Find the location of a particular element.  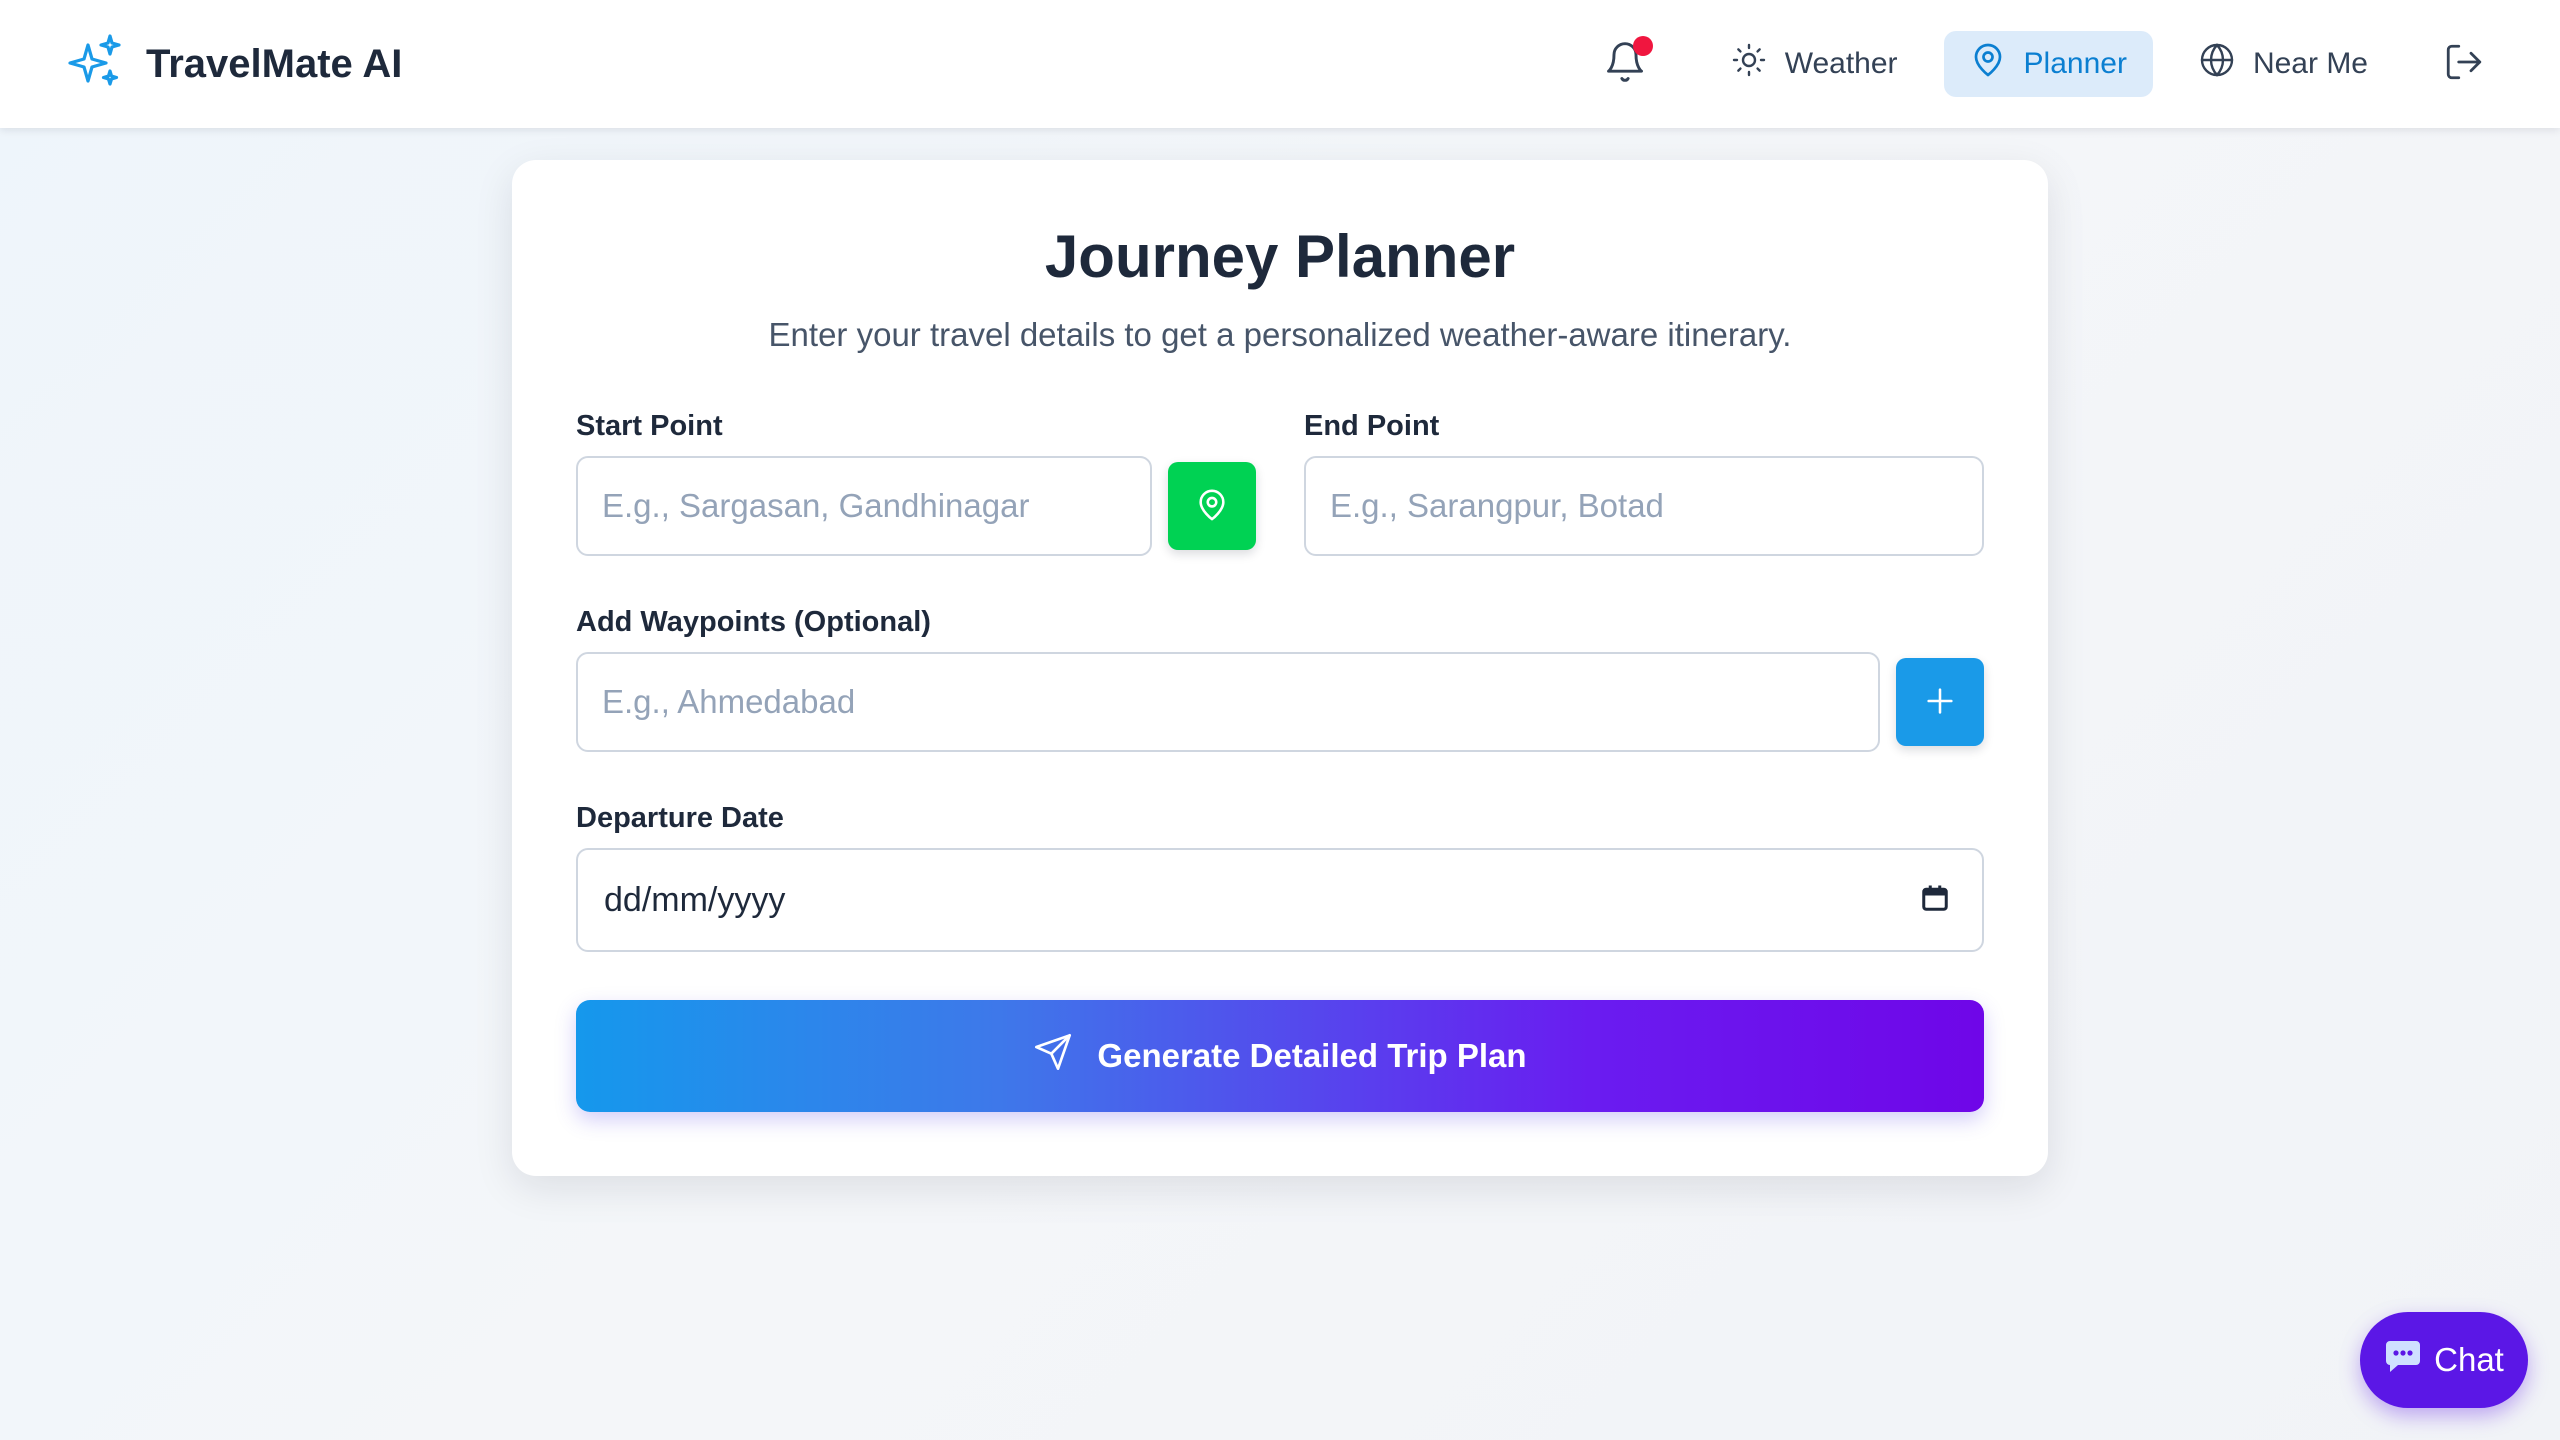

send-icon is located at coordinates (1053, 1056).